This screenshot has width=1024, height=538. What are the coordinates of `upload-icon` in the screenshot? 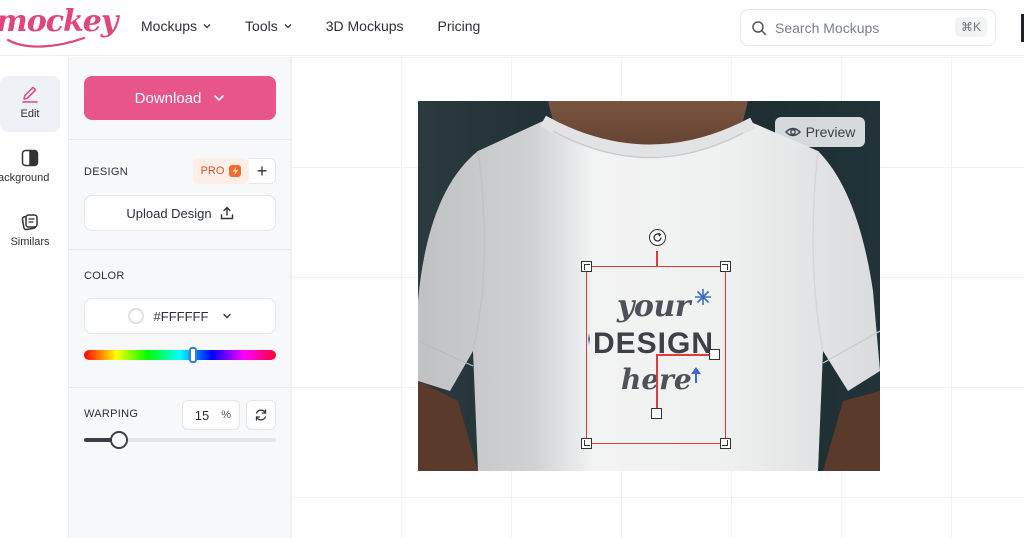 It's located at (226, 213).